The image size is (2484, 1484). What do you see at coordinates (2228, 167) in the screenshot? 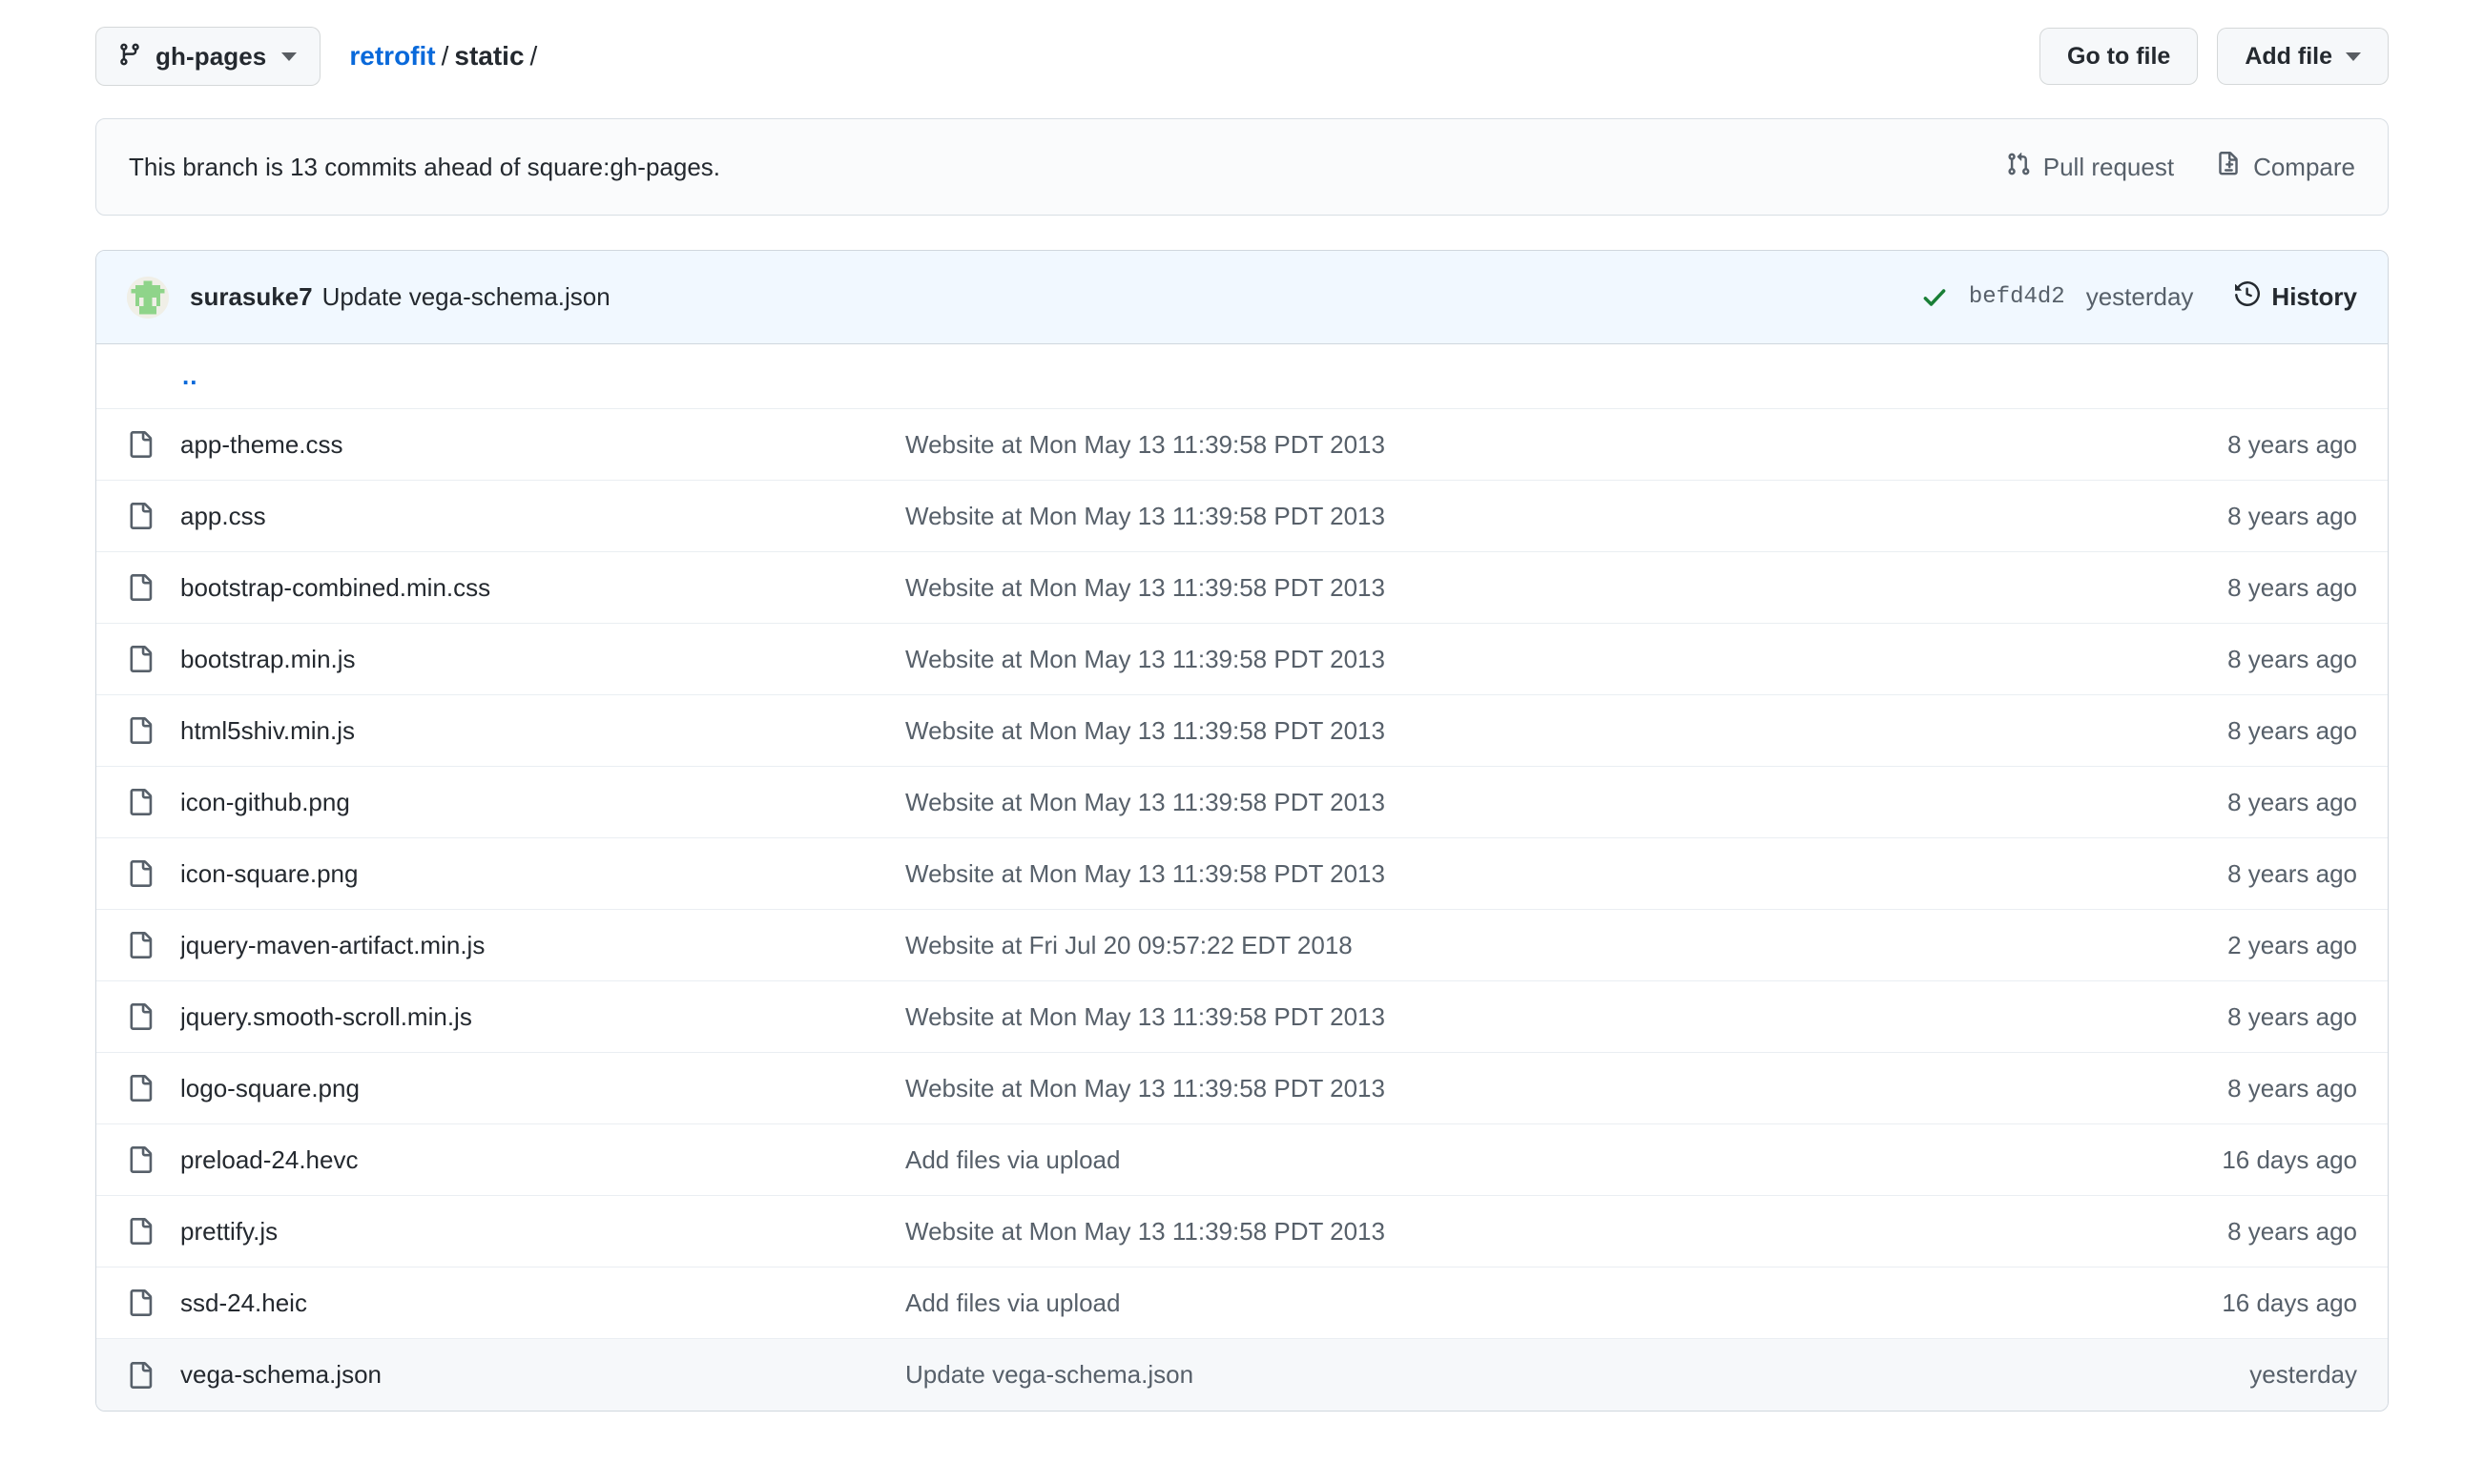
I see `file-diff-icon` at bounding box center [2228, 167].